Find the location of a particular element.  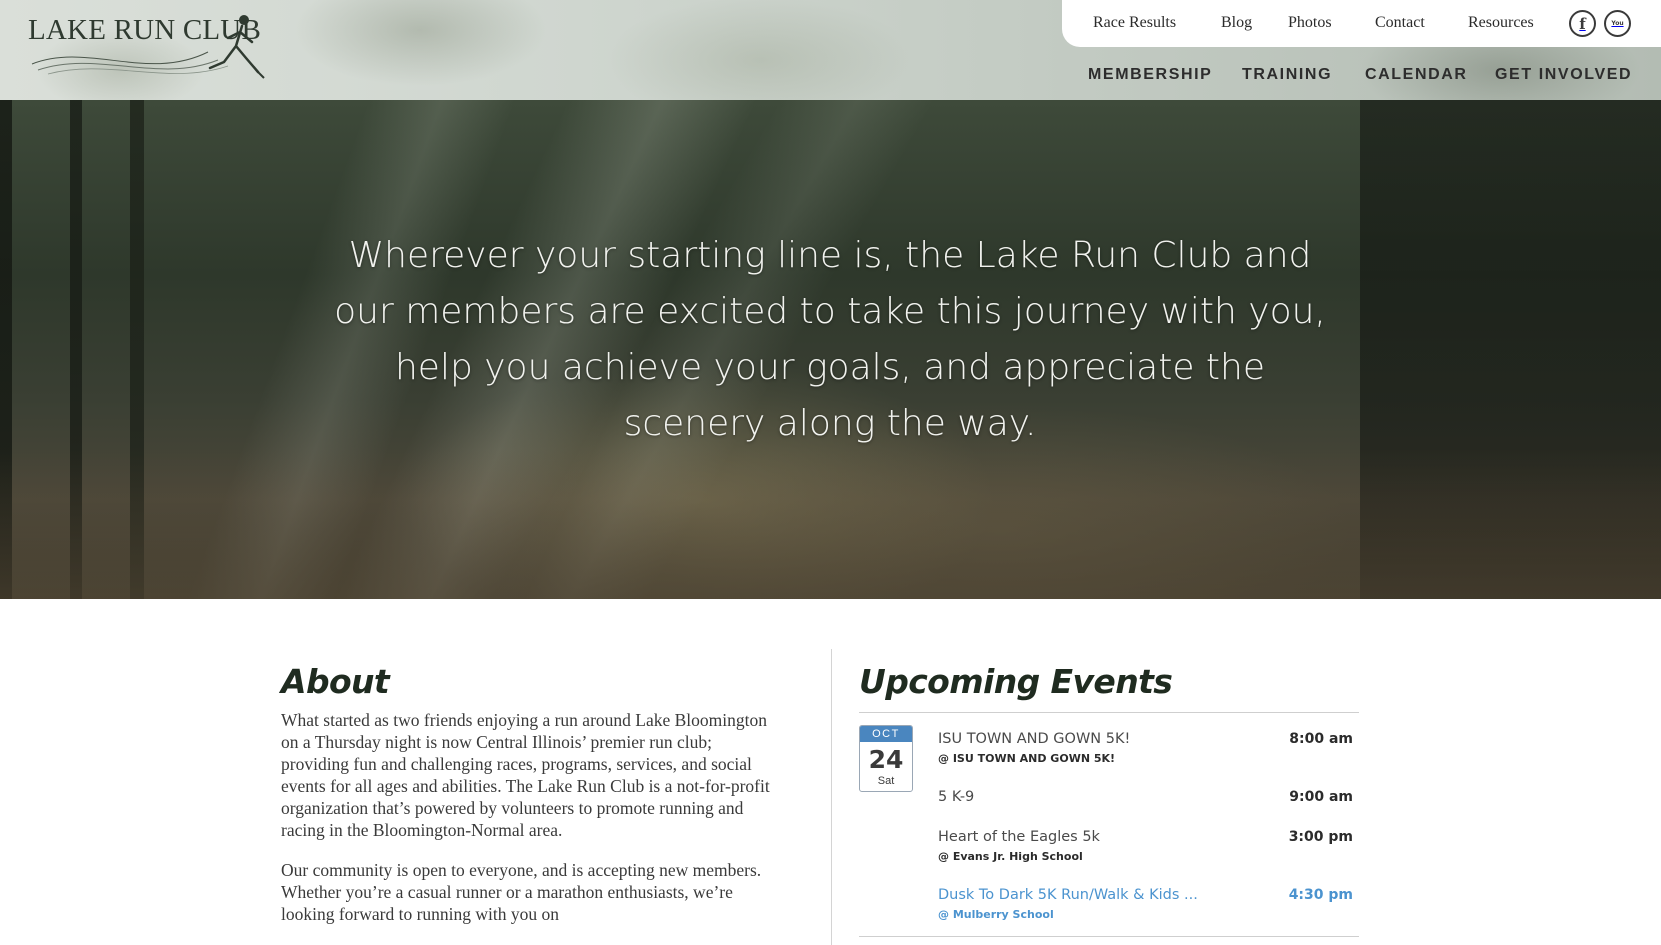

event-venue: @ Mulberry School is located at coordinates (996, 914).